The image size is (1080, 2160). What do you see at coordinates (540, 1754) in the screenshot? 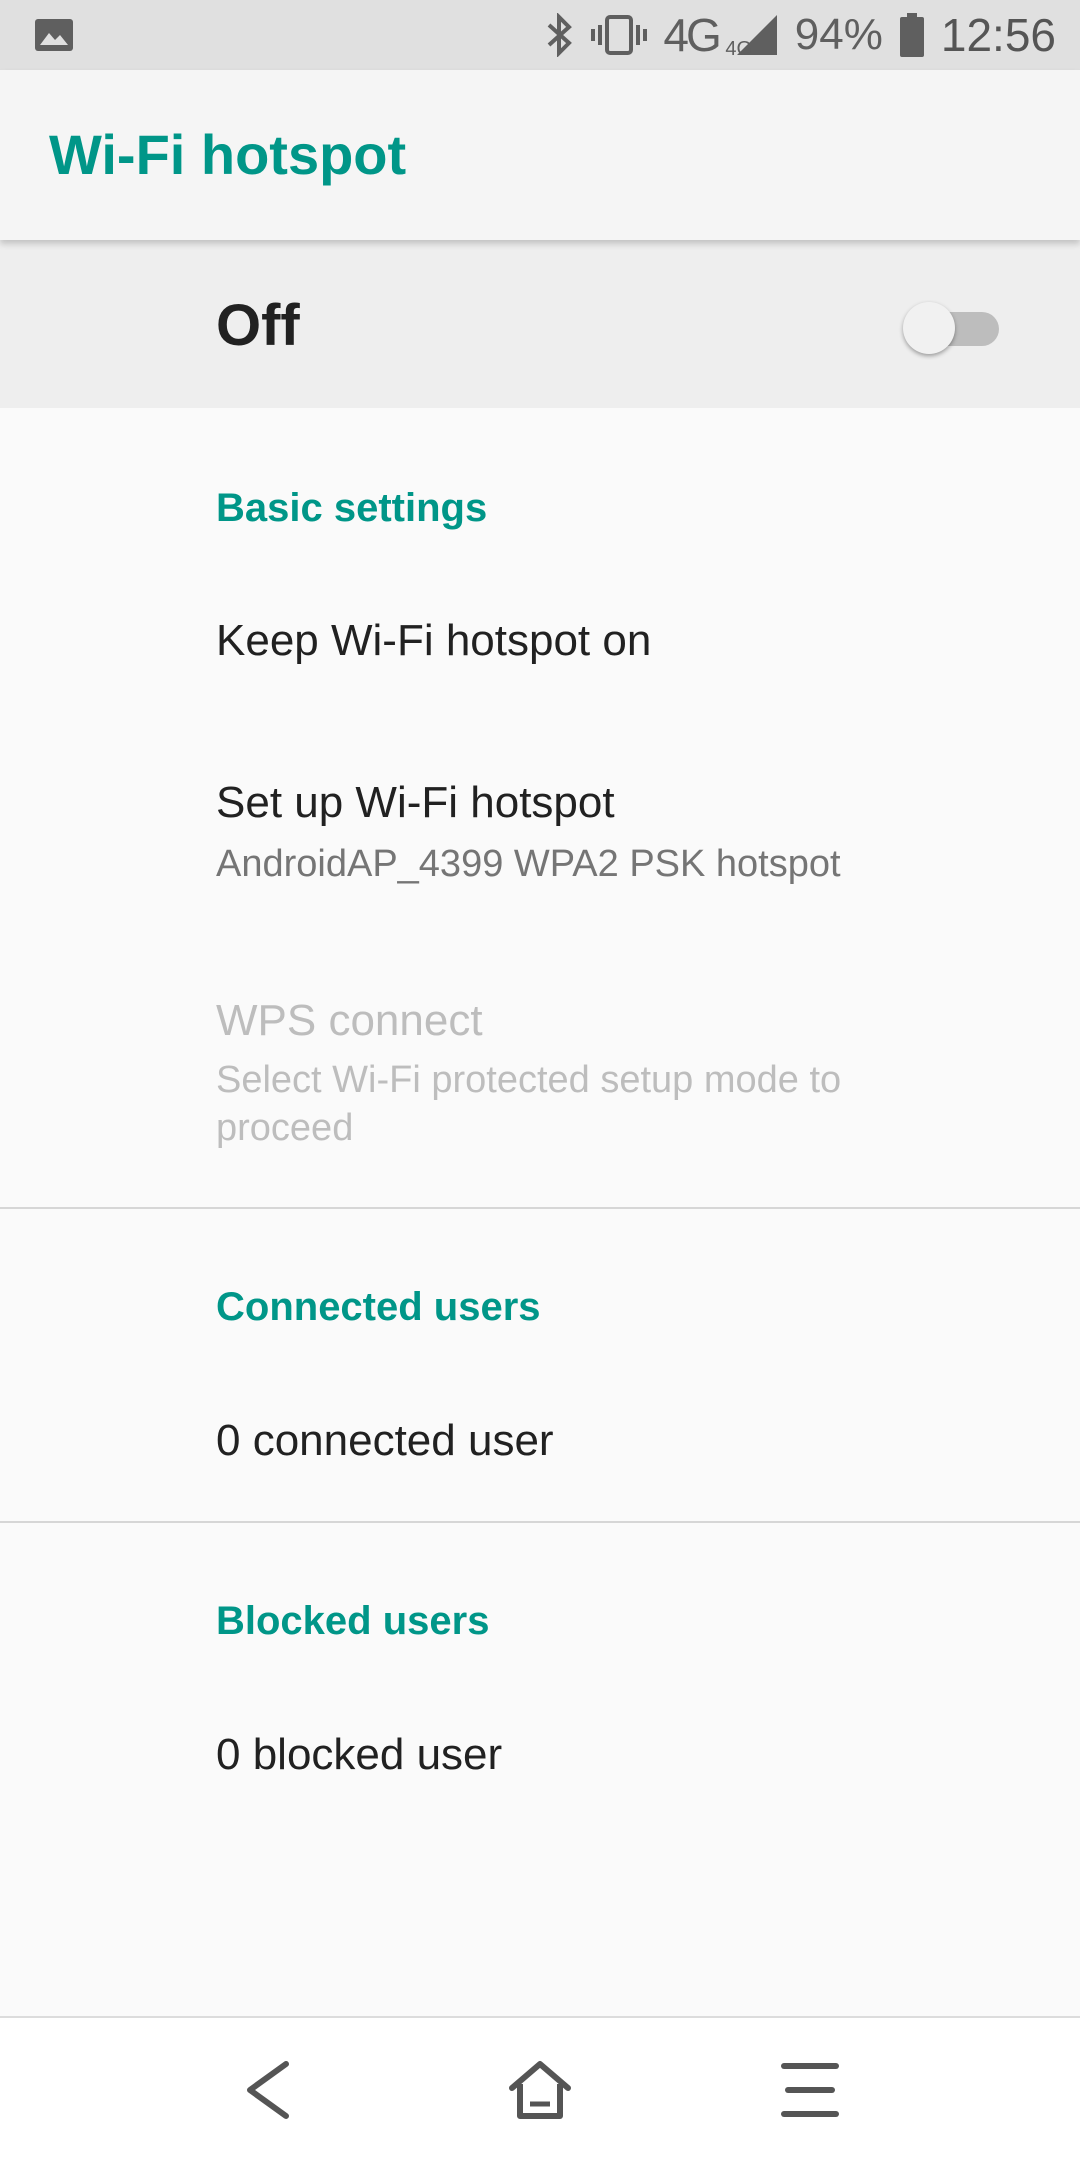
I see `pref-blocked-users: 0 blocked user` at bounding box center [540, 1754].